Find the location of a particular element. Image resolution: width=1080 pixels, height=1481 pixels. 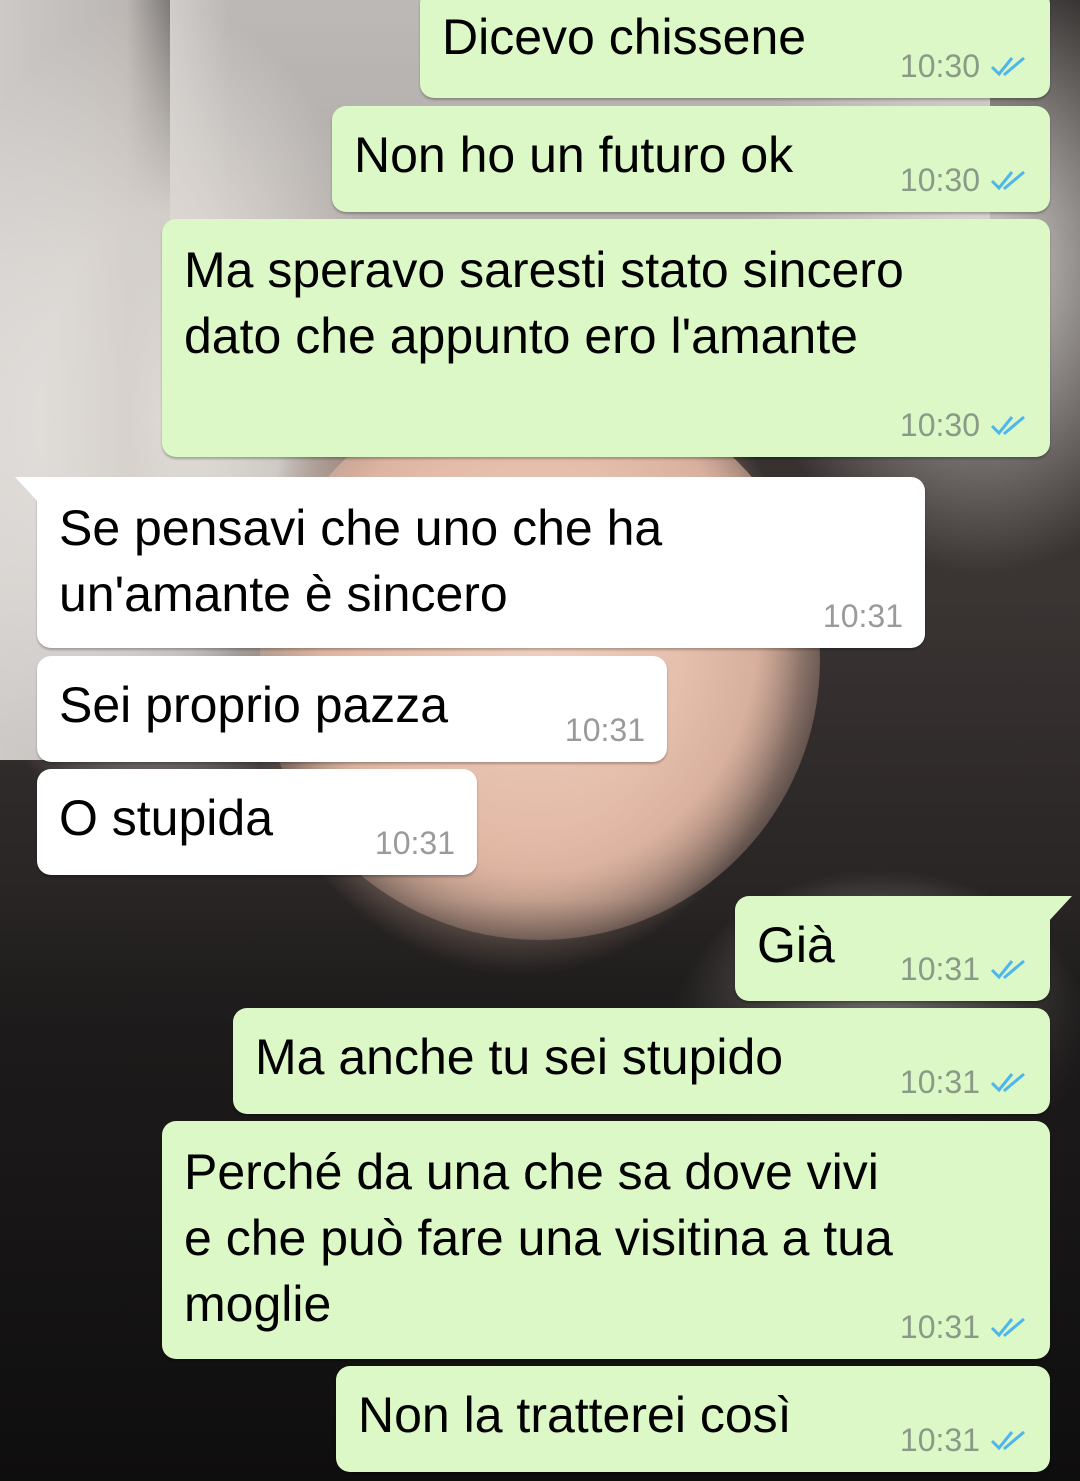

incoming-message: Sei proprio pazza 10:31 is located at coordinates (352, 709).